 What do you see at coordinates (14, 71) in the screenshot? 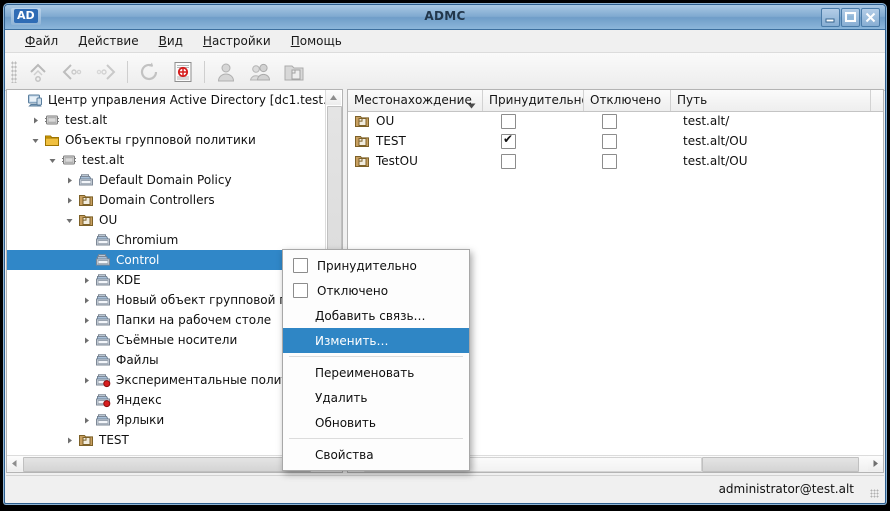
I see `toolbar-grip` at bounding box center [14, 71].